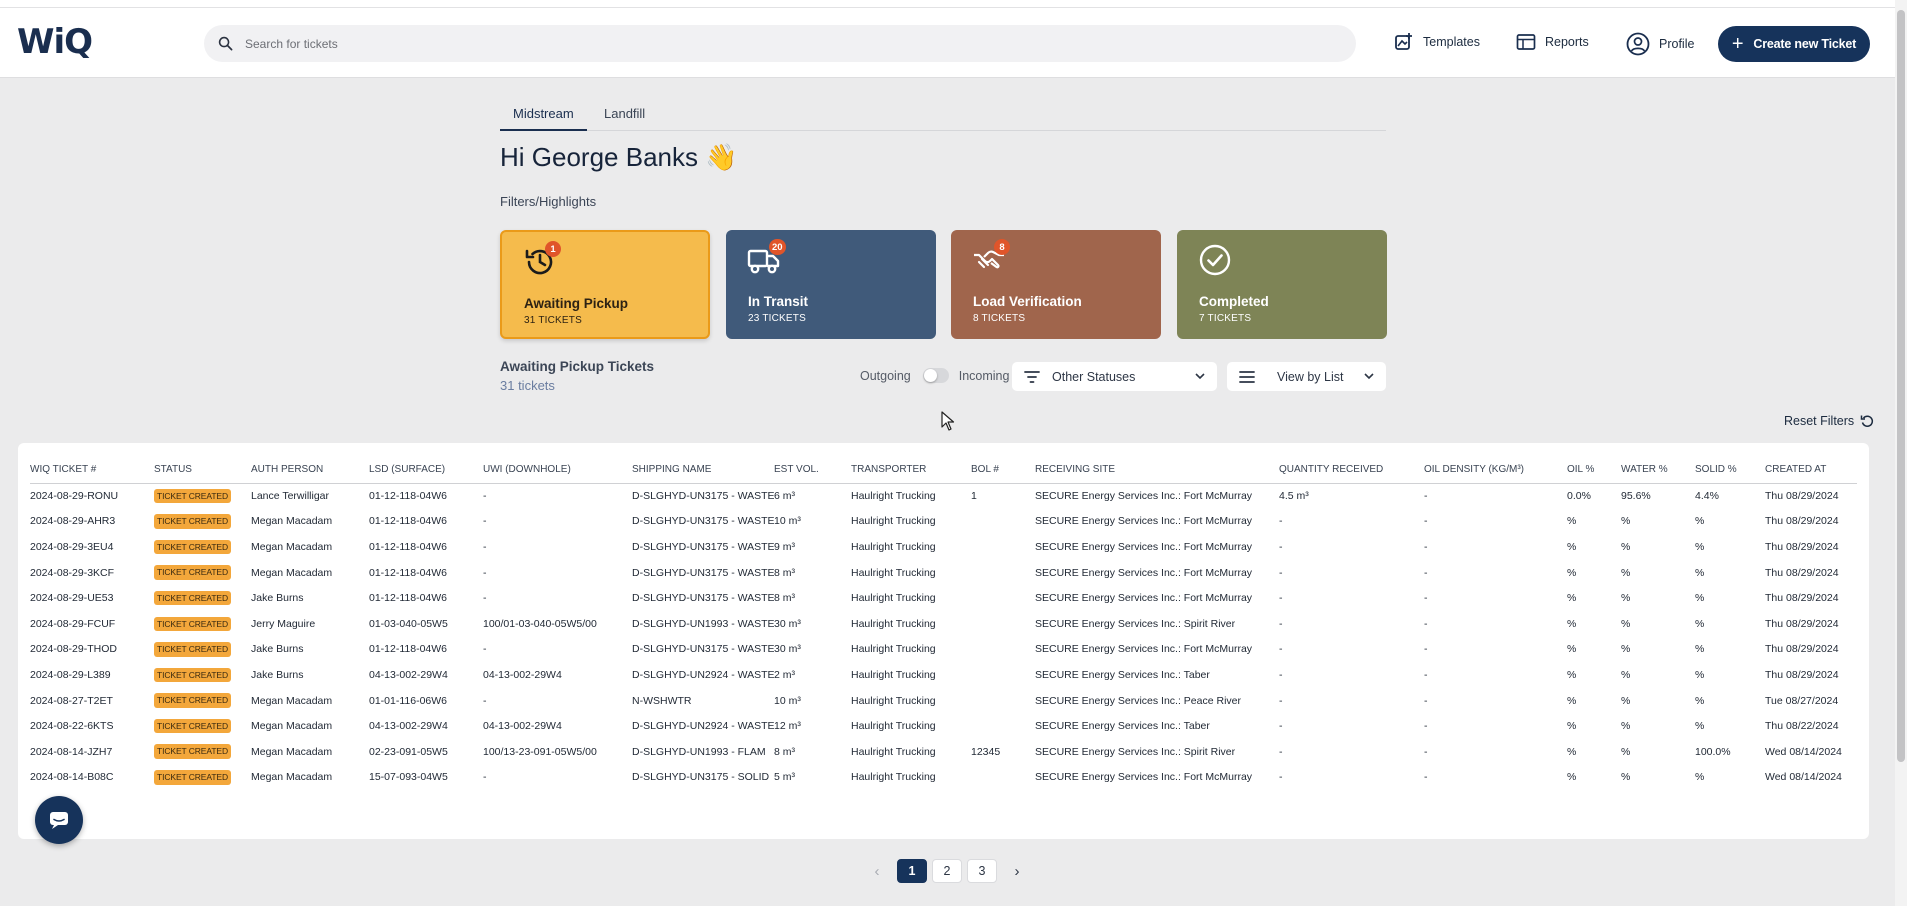 The width and height of the screenshot is (1907, 906). What do you see at coordinates (947, 871) in the screenshot?
I see `page-2-button: 2` at bounding box center [947, 871].